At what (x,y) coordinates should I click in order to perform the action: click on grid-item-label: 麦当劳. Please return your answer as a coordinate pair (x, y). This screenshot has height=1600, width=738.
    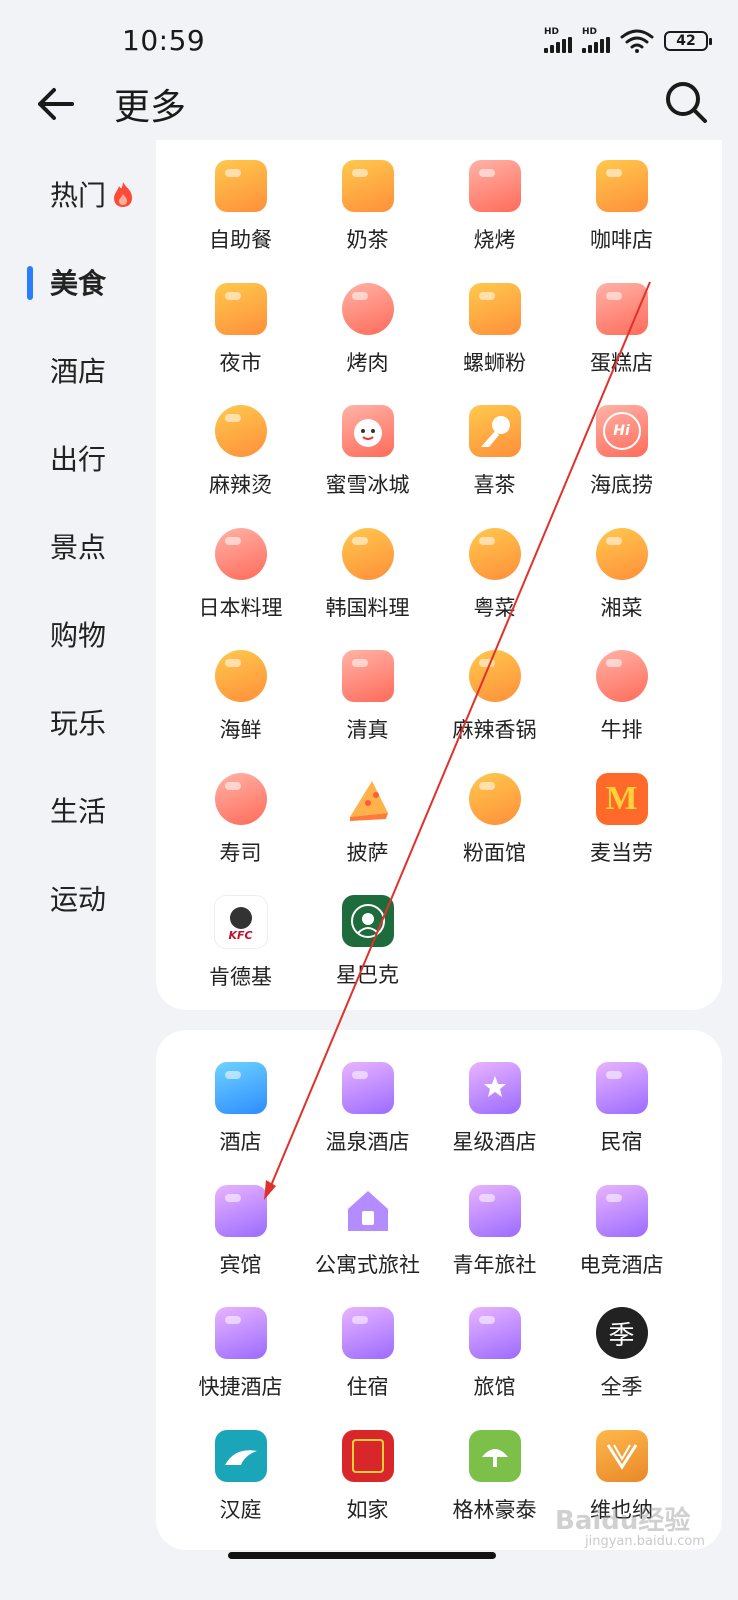
    Looking at the image, I should click on (621, 852).